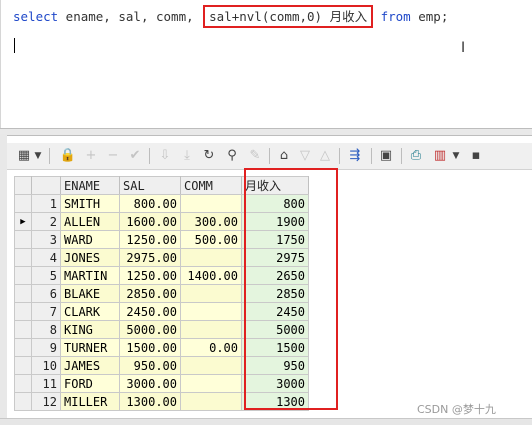 The image size is (532, 425). Describe the element at coordinates (150, 383) in the screenshot. I see `cell-sal: 3000.00` at that location.